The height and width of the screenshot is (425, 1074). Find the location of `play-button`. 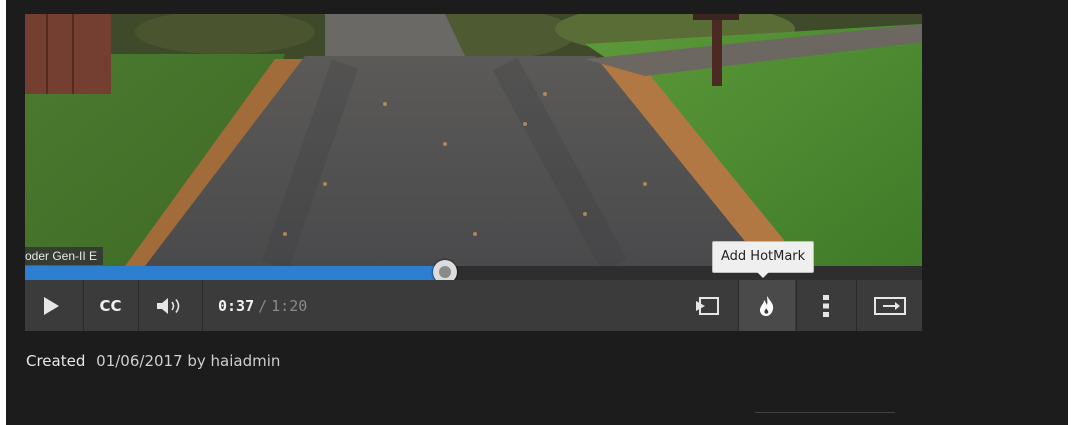

play-button is located at coordinates (51, 305).